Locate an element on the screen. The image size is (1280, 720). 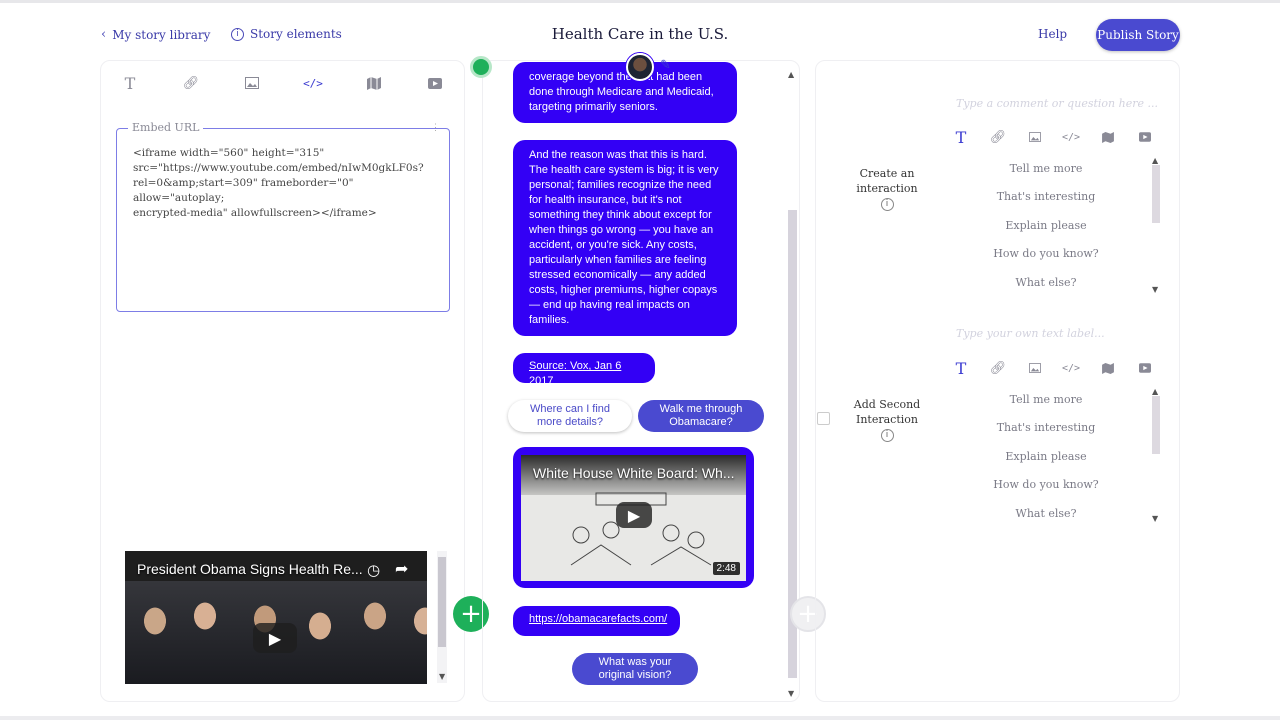
chevron-left-icon: ‹ is located at coordinates (104, 34).